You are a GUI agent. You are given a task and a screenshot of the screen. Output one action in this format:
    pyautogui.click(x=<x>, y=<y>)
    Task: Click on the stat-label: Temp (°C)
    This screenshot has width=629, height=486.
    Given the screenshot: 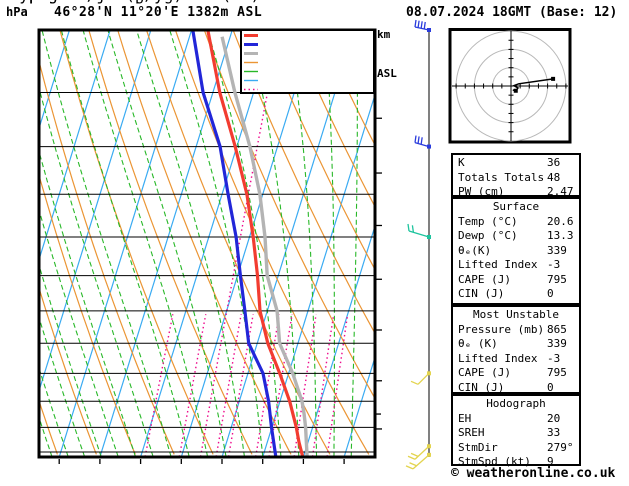 What is the action you would take?
    pyautogui.click(x=488, y=221)
    